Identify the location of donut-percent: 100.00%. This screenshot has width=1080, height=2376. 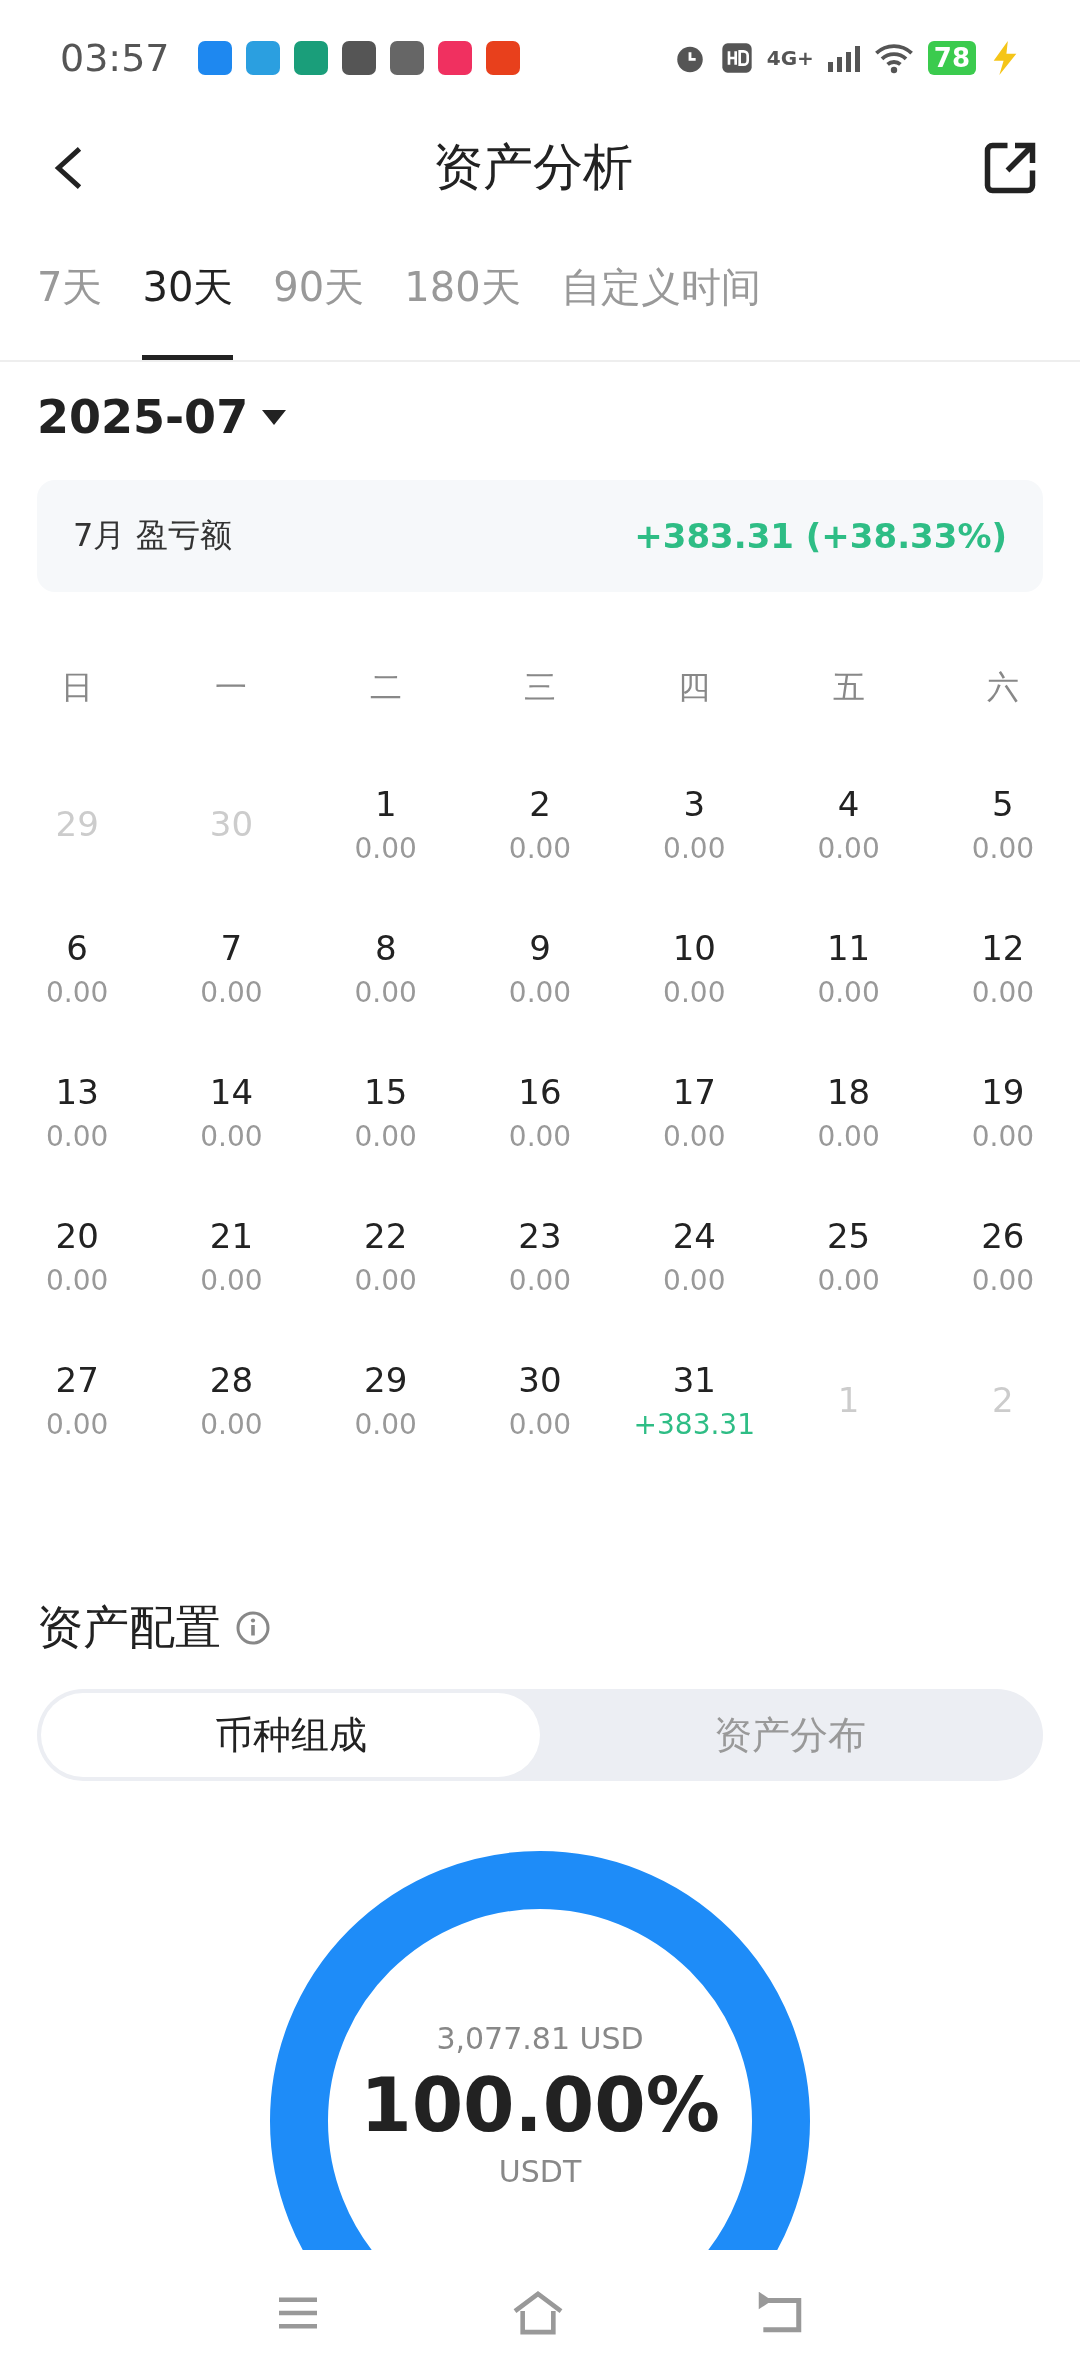
(540, 2105).